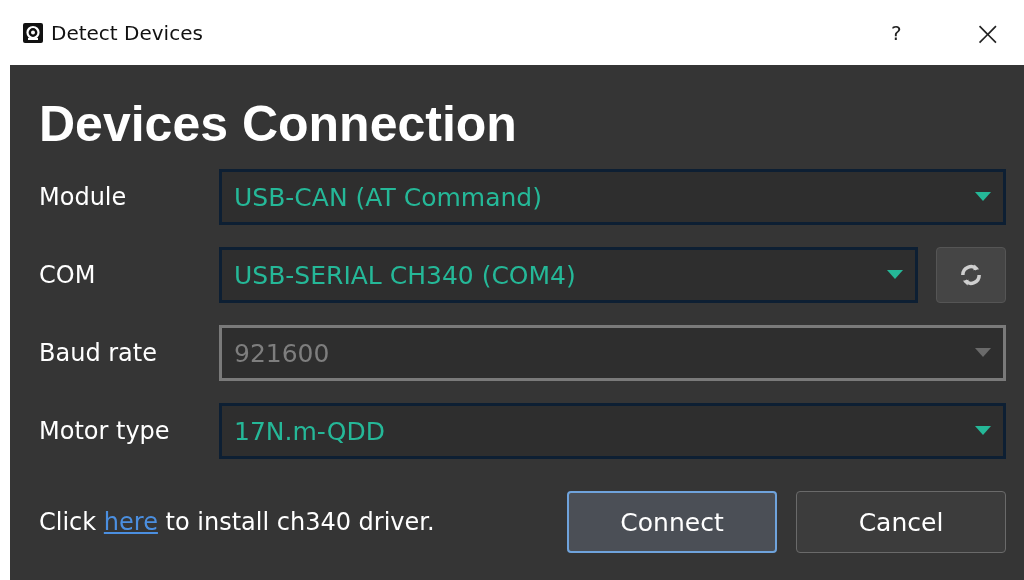  Describe the element at coordinates (83, 197) in the screenshot. I see `field-label: Module` at that location.